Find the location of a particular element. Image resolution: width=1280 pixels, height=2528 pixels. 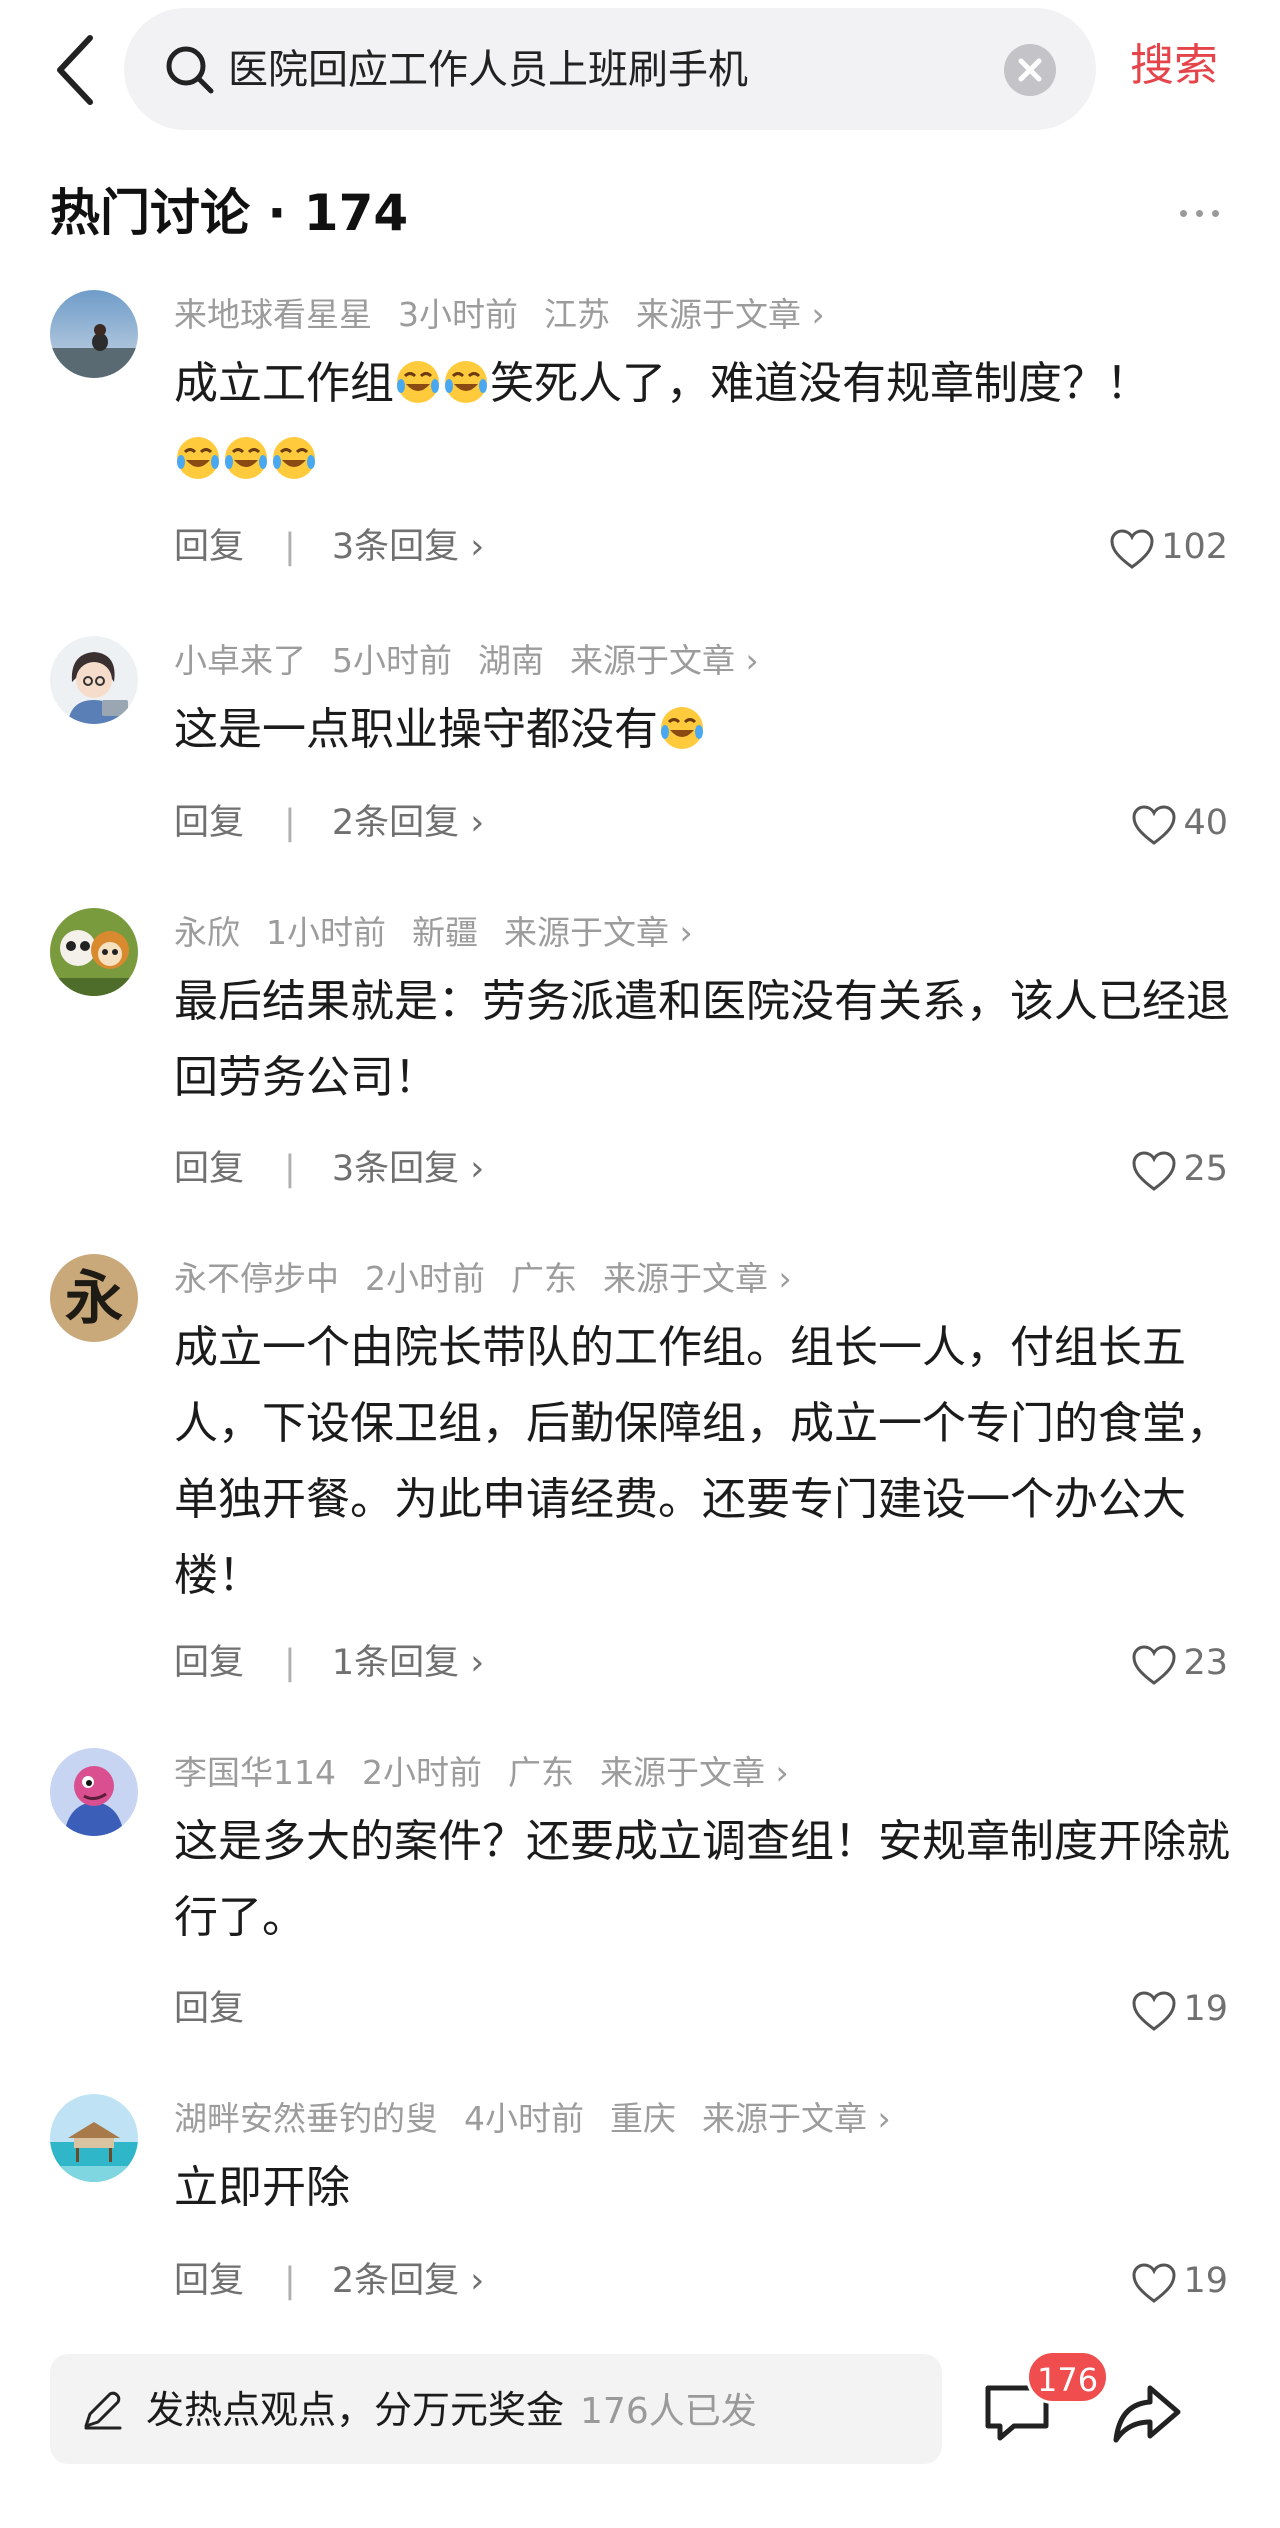

comment-meta: 李国华114 2小时前 广东 来源于文章 › is located at coordinates (494, 1773).